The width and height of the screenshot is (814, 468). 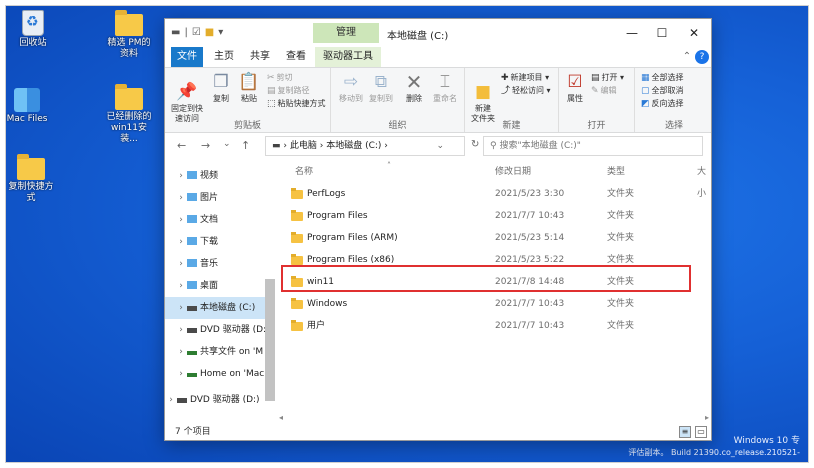 I want to click on nav-item-music: › 音乐, so click(x=217, y=264).